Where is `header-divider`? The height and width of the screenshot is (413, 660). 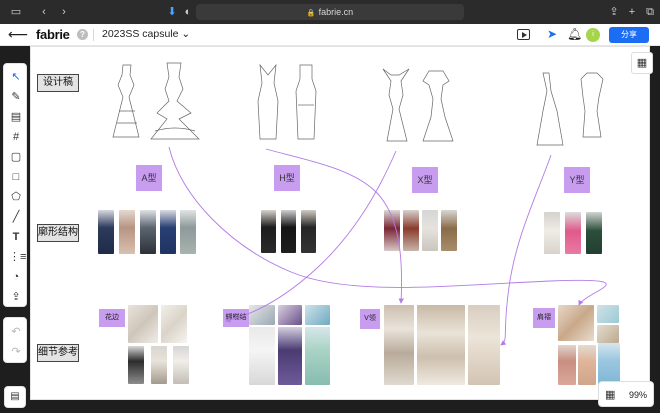 header-divider is located at coordinates (93, 35).